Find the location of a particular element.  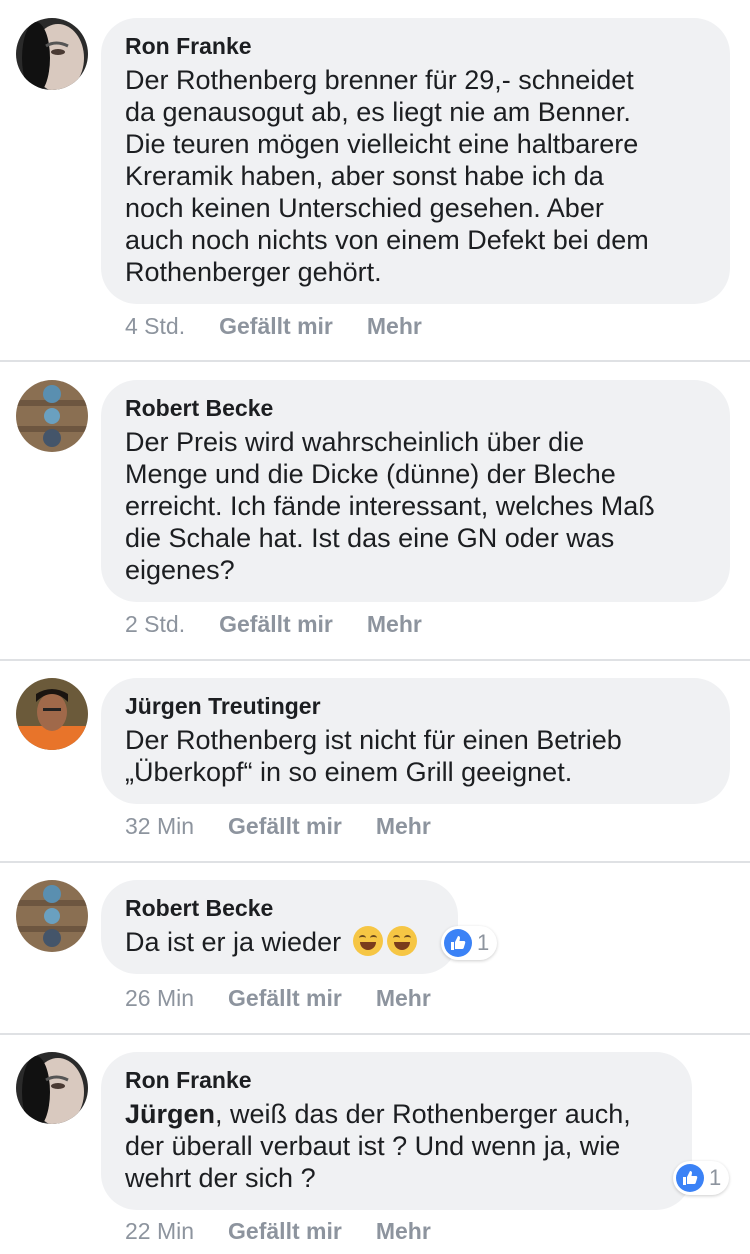

comment-text: Da ist er ja wieder is located at coordinates (233, 942).